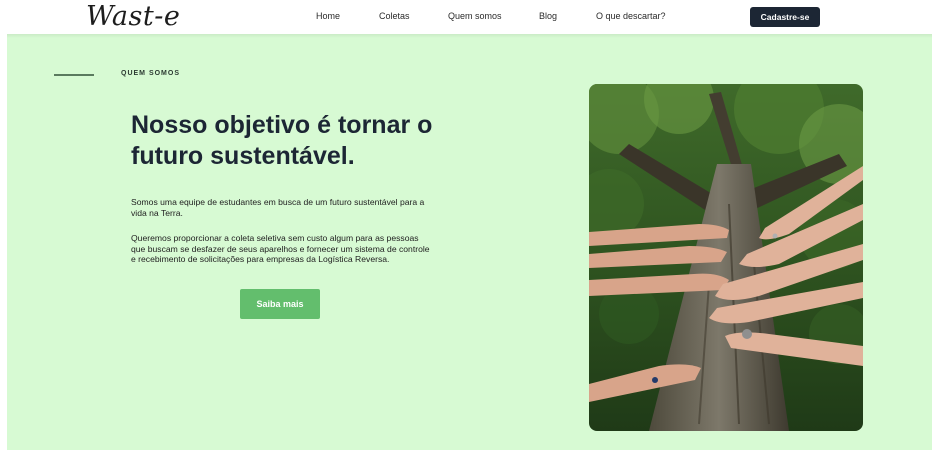 The height and width of the screenshot is (450, 932). What do you see at coordinates (151, 73) in the screenshot?
I see `section-eyebrow: QUEM SOMOS` at bounding box center [151, 73].